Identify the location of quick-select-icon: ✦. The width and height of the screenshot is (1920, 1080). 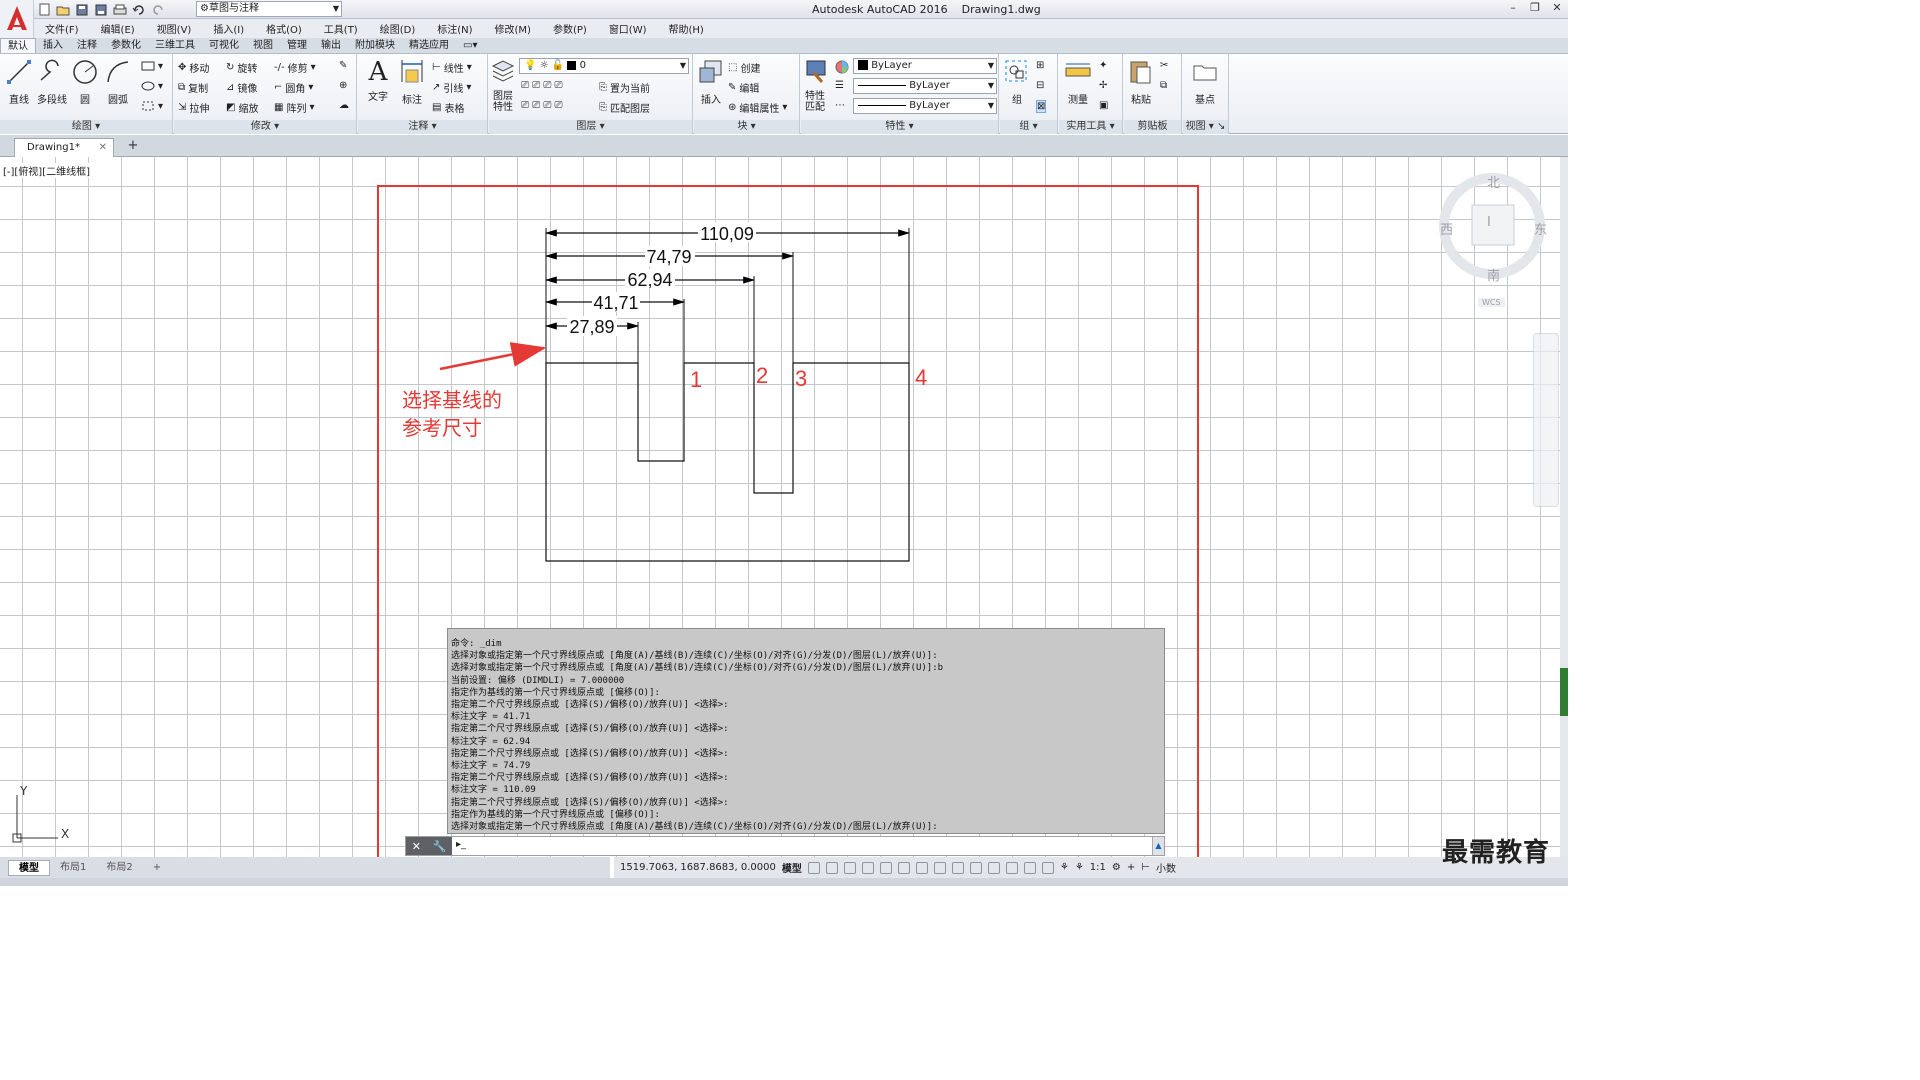
(1103, 65).